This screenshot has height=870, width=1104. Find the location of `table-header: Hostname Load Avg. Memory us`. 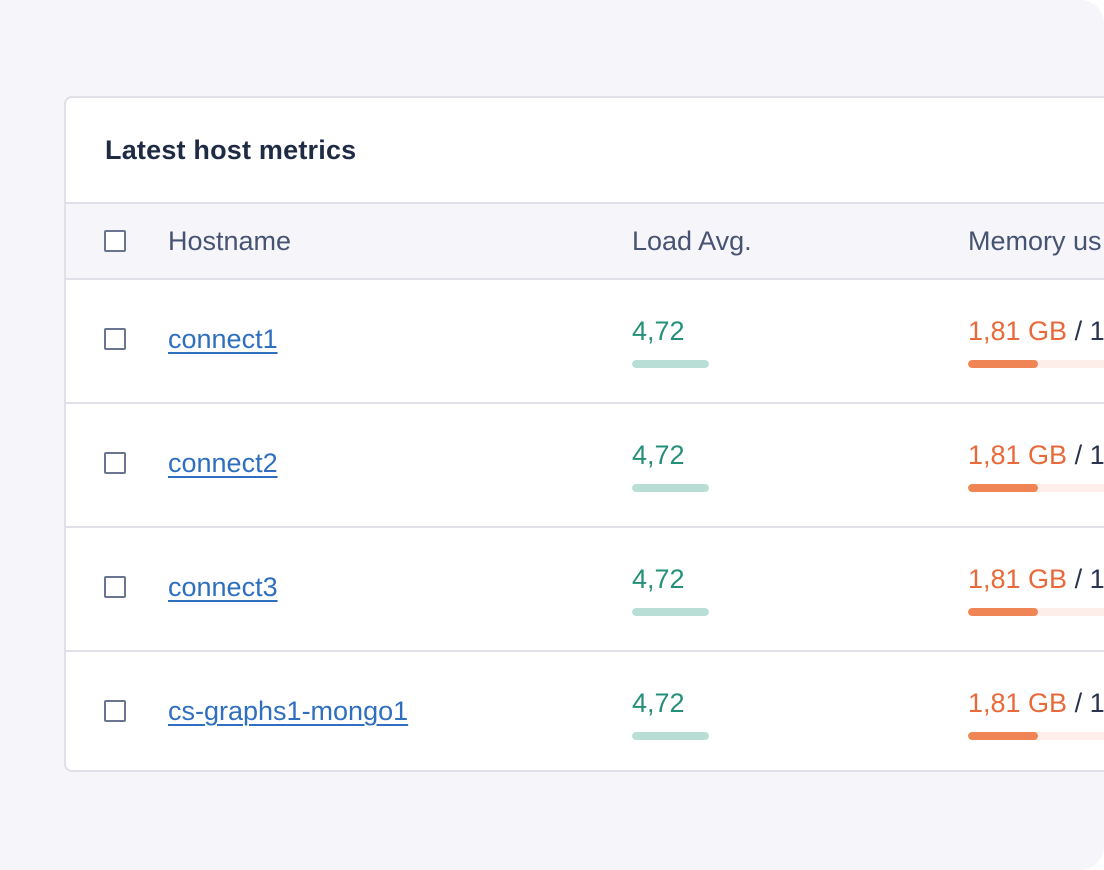

table-header: Hostname Load Avg. Memory us is located at coordinates (585, 242).